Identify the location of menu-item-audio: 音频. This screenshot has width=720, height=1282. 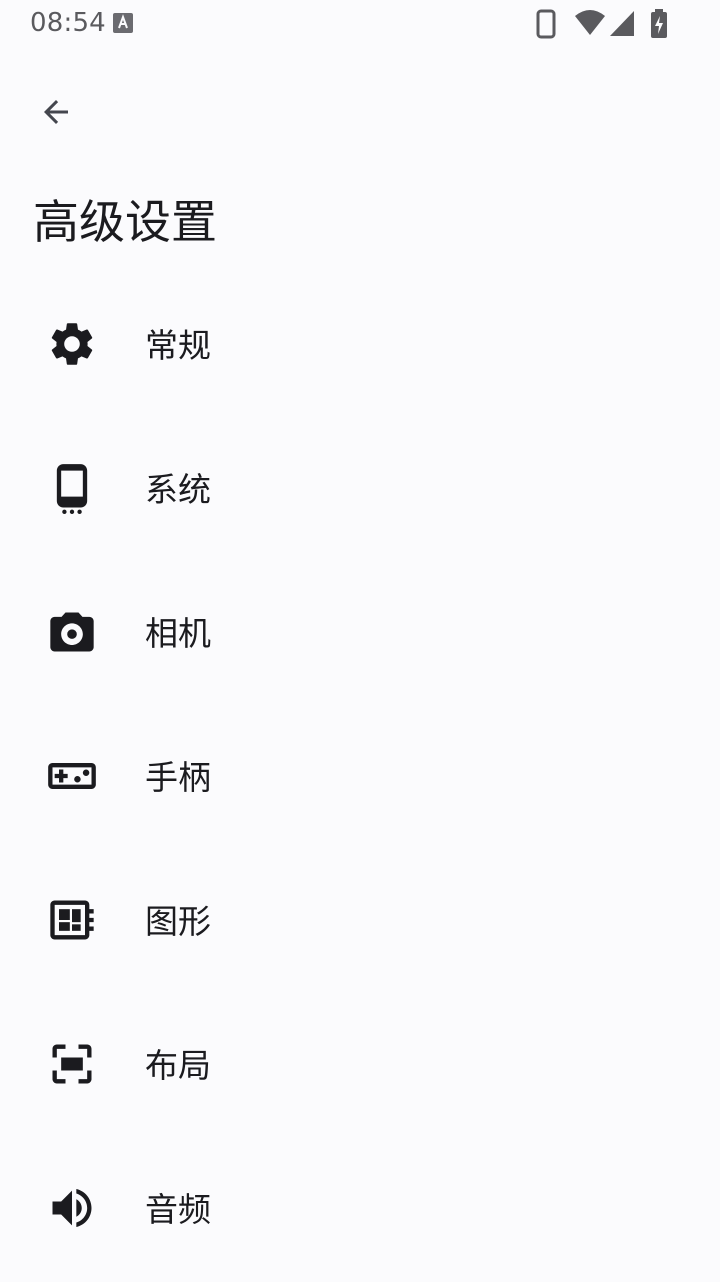
(360, 1210).